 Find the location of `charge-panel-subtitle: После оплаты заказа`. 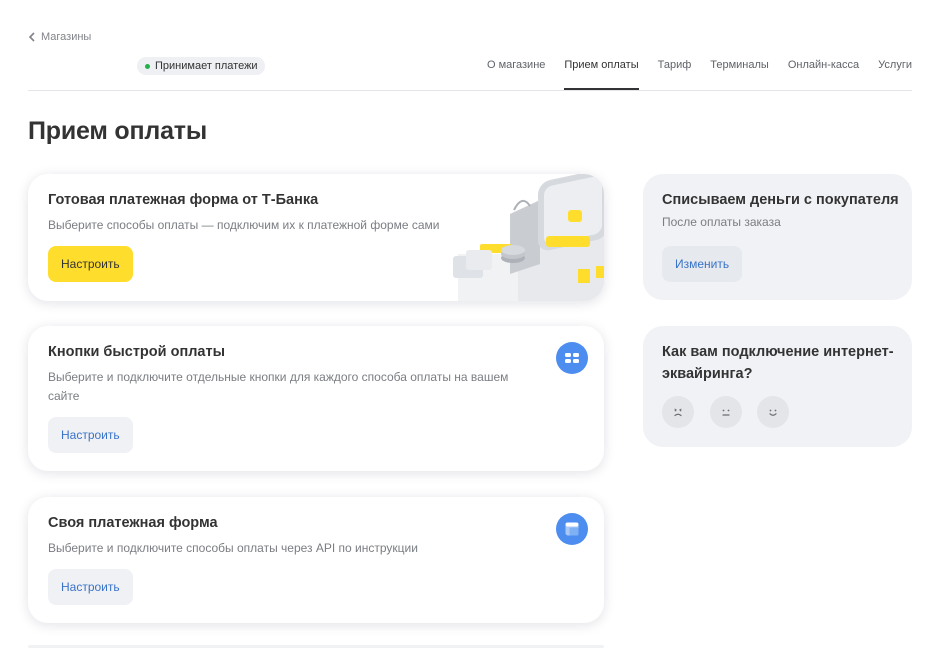

charge-panel-subtitle: После оплаты заказа is located at coordinates (721, 222).